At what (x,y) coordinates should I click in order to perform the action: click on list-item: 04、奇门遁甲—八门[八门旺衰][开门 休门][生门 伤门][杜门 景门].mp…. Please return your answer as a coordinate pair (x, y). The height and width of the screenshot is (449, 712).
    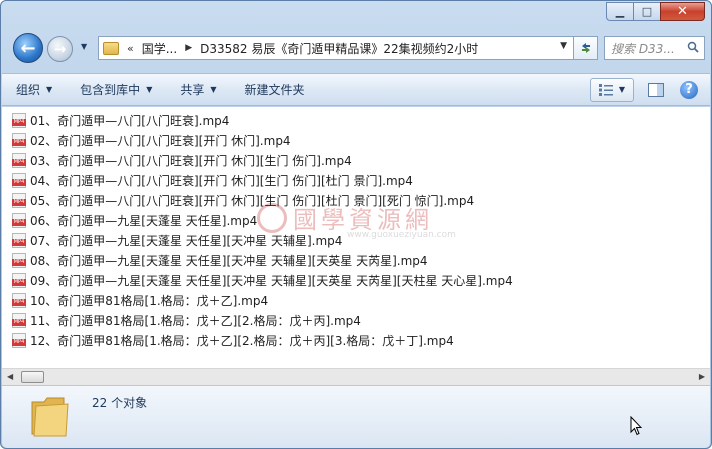
    Looking at the image, I should click on (212, 180).